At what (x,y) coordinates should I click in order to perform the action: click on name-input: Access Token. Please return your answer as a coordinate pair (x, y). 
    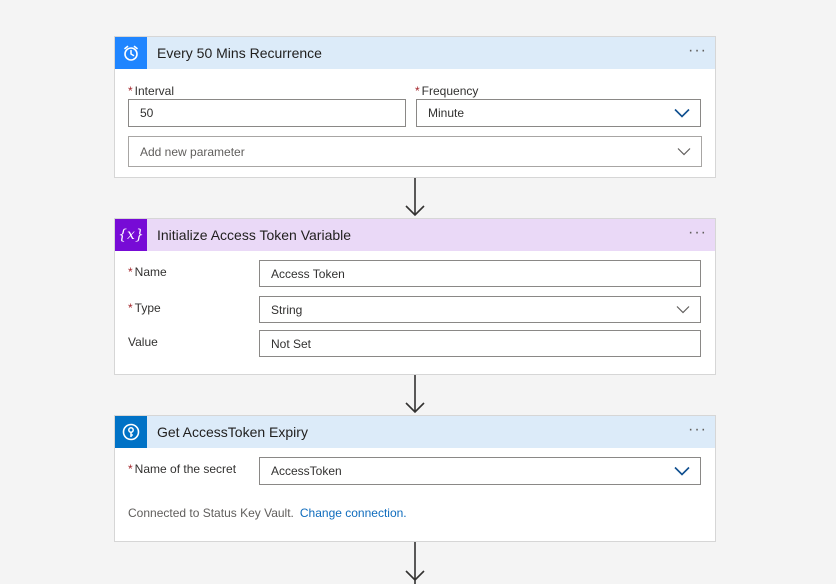
    Looking at the image, I should click on (480, 273).